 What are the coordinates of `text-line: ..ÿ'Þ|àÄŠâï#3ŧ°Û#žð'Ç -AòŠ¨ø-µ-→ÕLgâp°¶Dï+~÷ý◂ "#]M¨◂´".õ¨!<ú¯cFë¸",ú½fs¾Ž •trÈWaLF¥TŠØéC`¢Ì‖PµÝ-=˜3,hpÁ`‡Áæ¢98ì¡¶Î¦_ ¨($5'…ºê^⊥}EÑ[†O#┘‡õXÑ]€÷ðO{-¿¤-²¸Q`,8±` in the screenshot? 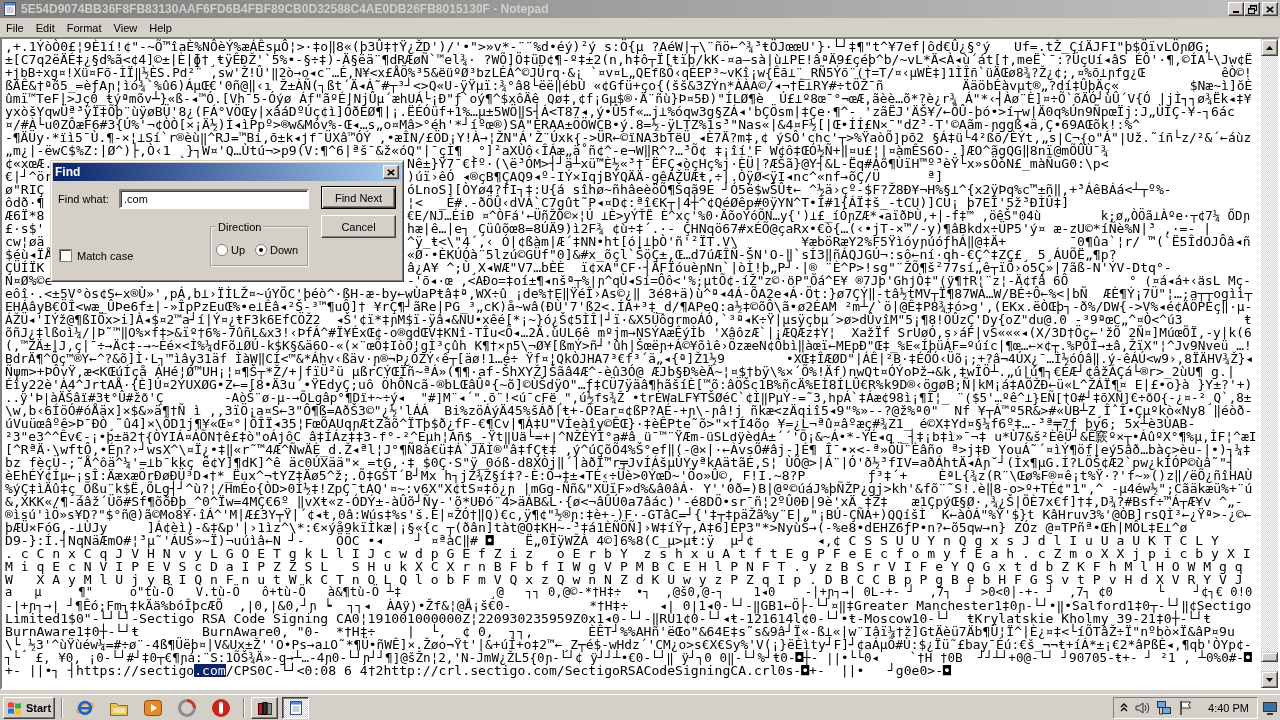 It's located at (628, 397).